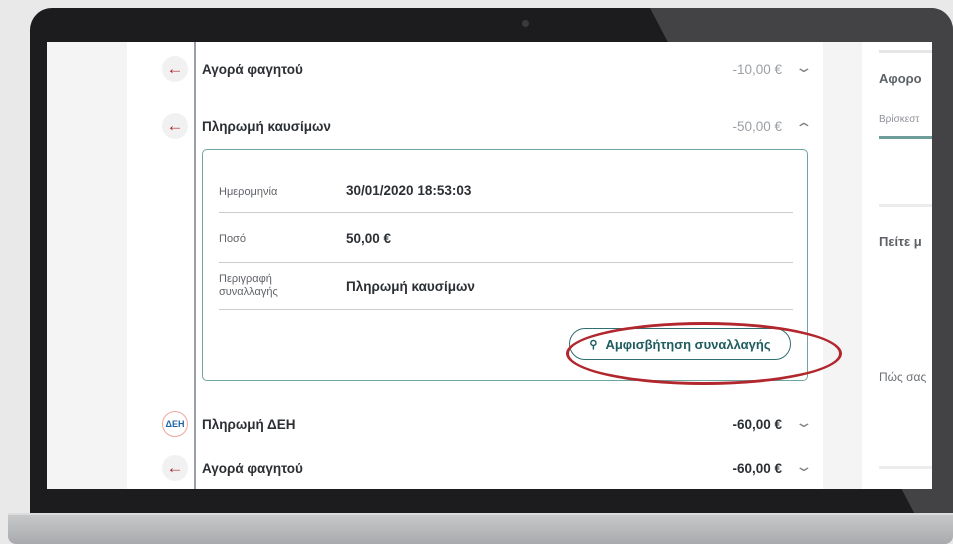  Describe the element at coordinates (488, 469) in the screenshot. I see `transaction-row: ← Αγορά φαγητού -60,00 € ⌄` at that location.